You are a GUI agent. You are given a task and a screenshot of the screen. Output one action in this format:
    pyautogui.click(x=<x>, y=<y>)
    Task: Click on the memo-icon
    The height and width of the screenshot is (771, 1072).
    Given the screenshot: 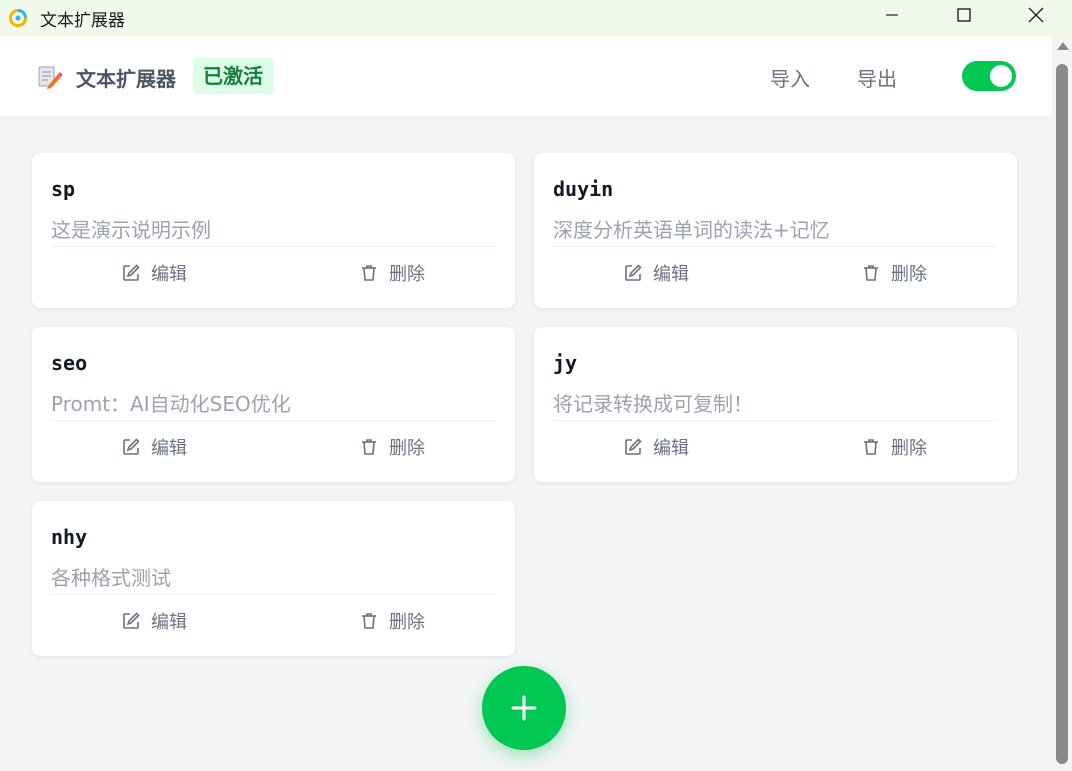 What is the action you would take?
    pyautogui.click(x=50, y=77)
    